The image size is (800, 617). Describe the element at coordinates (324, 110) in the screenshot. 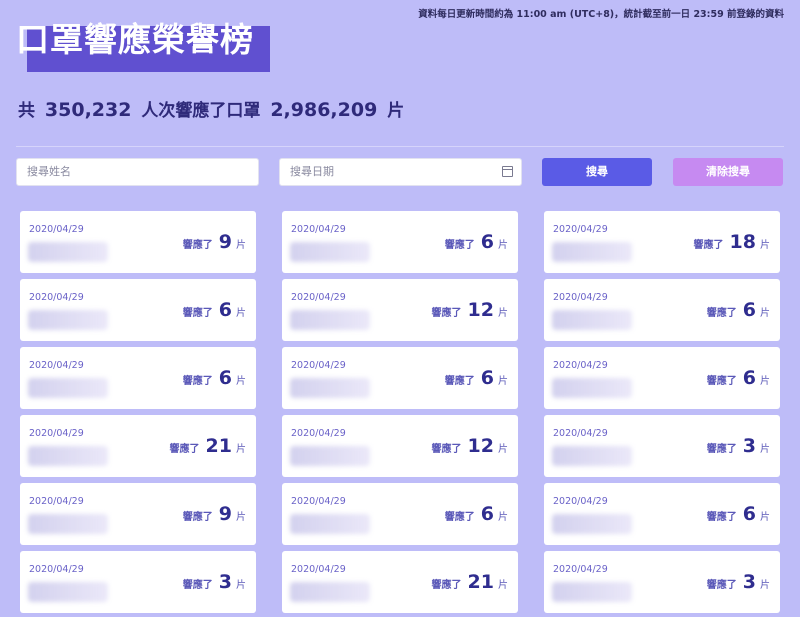

I see `mask-count: 2,986,209` at that location.